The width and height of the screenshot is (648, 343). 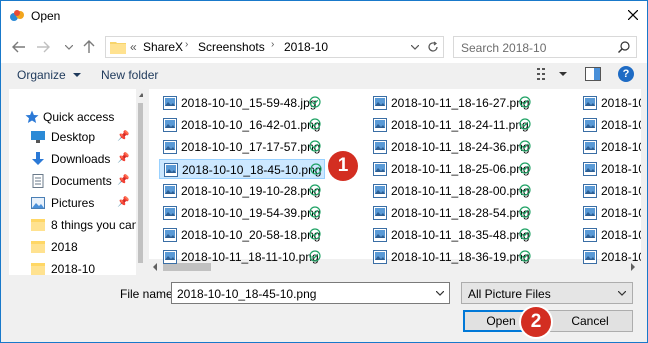 What do you see at coordinates (460, 147) in the screenshot?
I see `file-name: 2018-10-11_18-24-36.png` at bounding box center [460, 147].